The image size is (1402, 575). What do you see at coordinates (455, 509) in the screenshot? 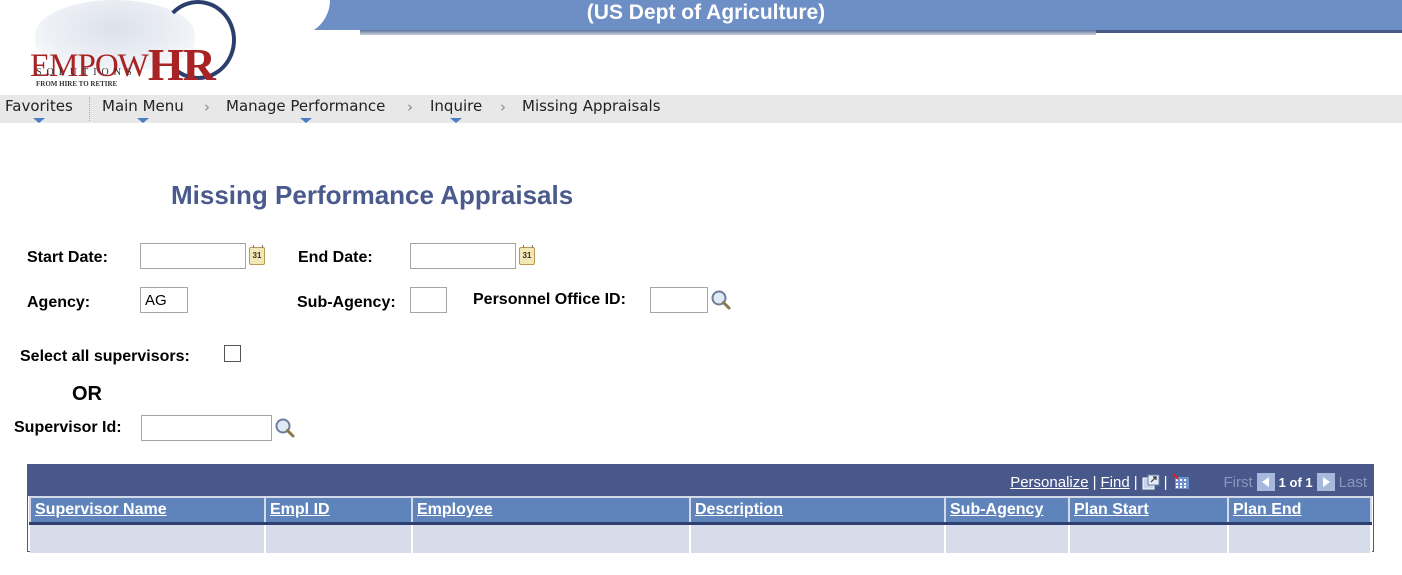
I see `sort-employee: Employee` at bounding box center [455, 509].